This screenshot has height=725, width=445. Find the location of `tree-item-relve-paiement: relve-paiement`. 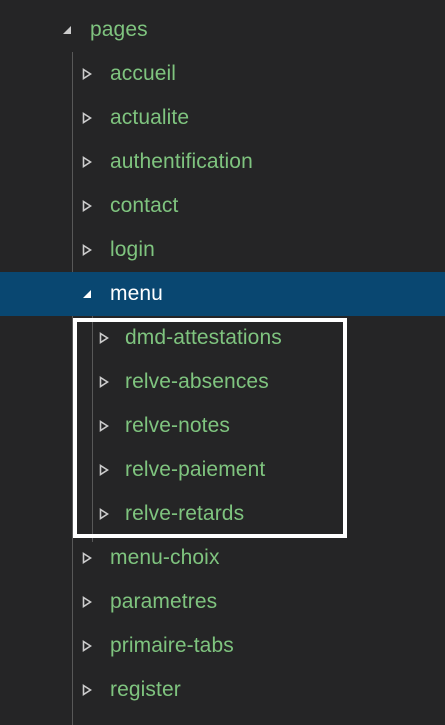

tree-item-relve-paiement: relve-paiement is located at coordinates (222, 470).